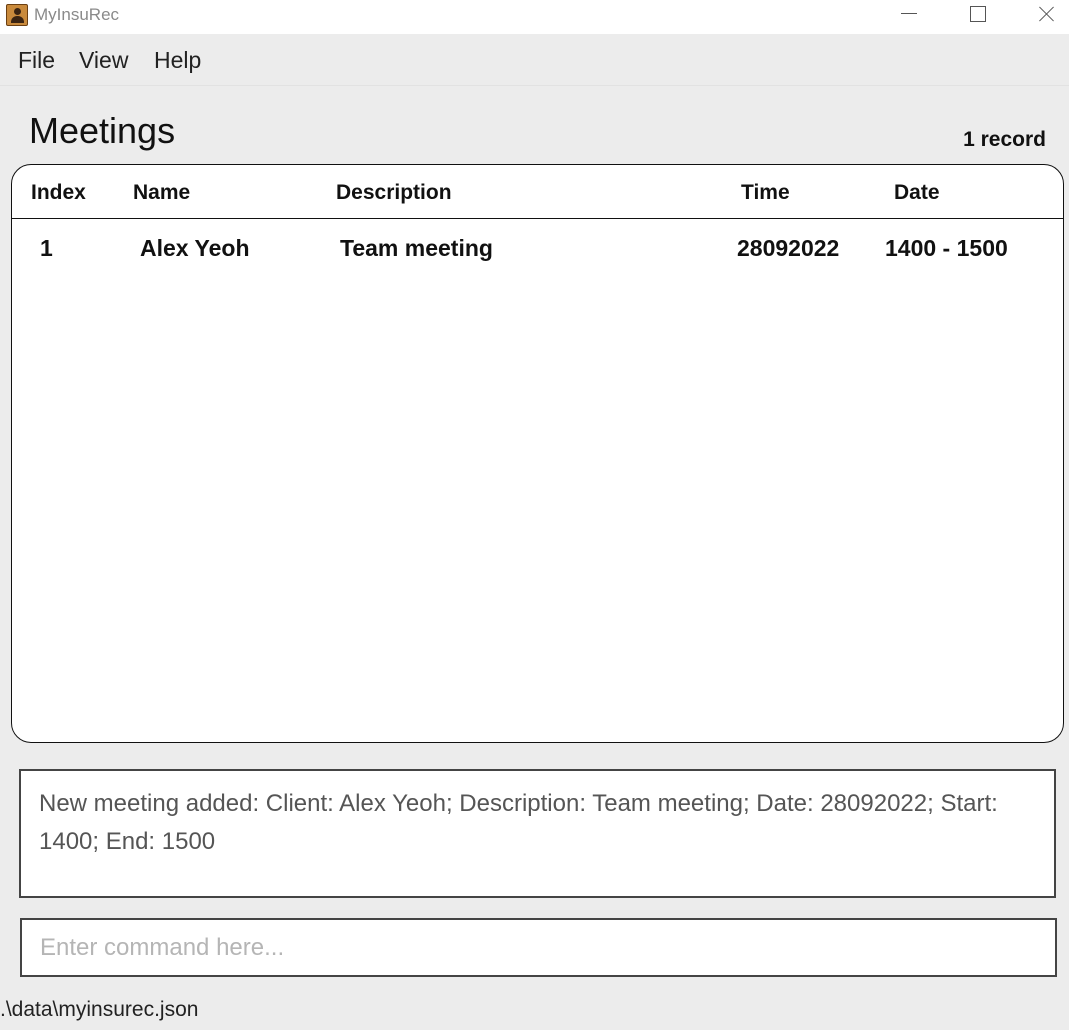  Describe the element at coordinates (394, 192) in the screenshot. I see `column-header-description: Description` at that location.